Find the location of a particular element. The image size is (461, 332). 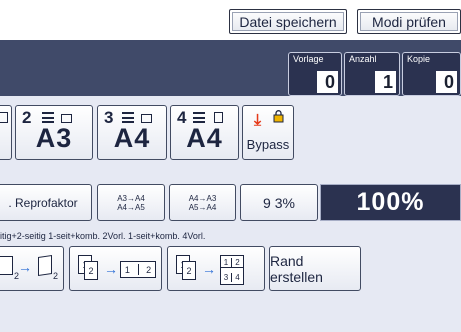

preset-93-percent-button: 9 3% is located at coordinates (279, 202).